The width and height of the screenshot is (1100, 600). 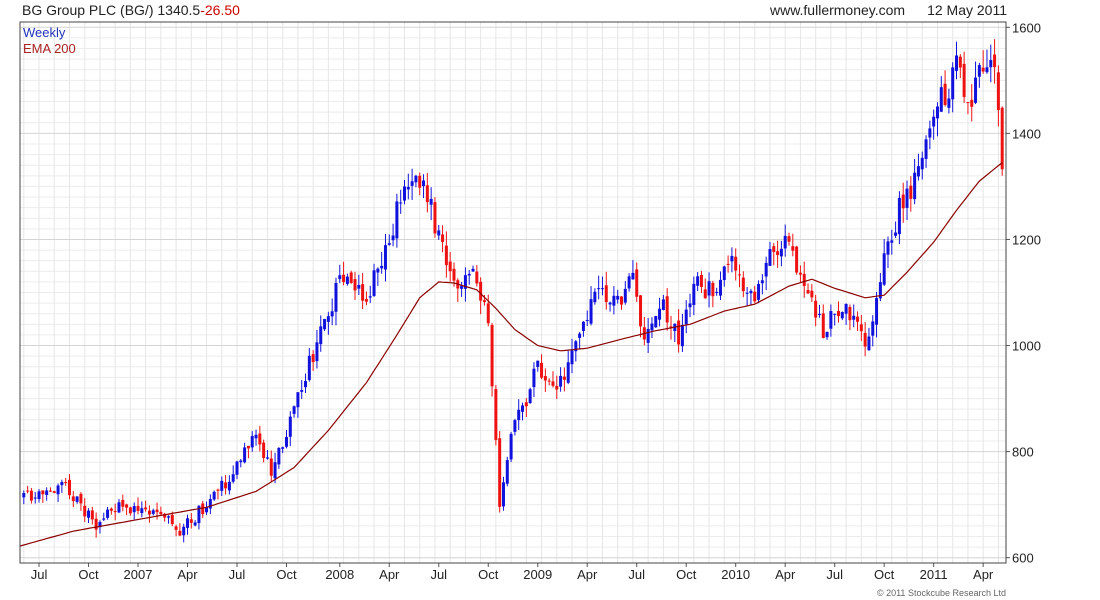 What do you see at coordinates (1026, 27) in the screenshot?
I see `y-tick-label: 1600` at bounding box center [1026, 27].